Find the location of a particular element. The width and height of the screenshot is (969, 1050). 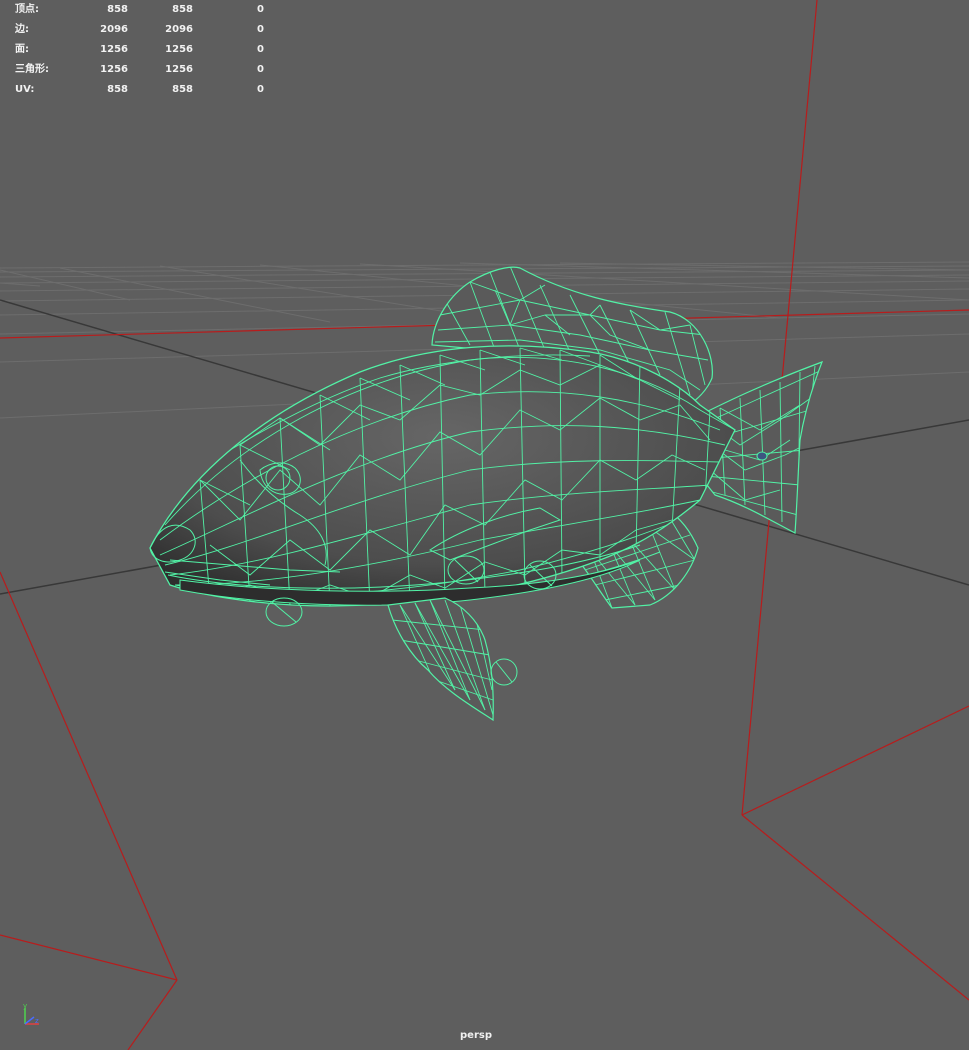

hud-row-faces: 面: 1256 1256 0 is located at coordinates (139, 50).